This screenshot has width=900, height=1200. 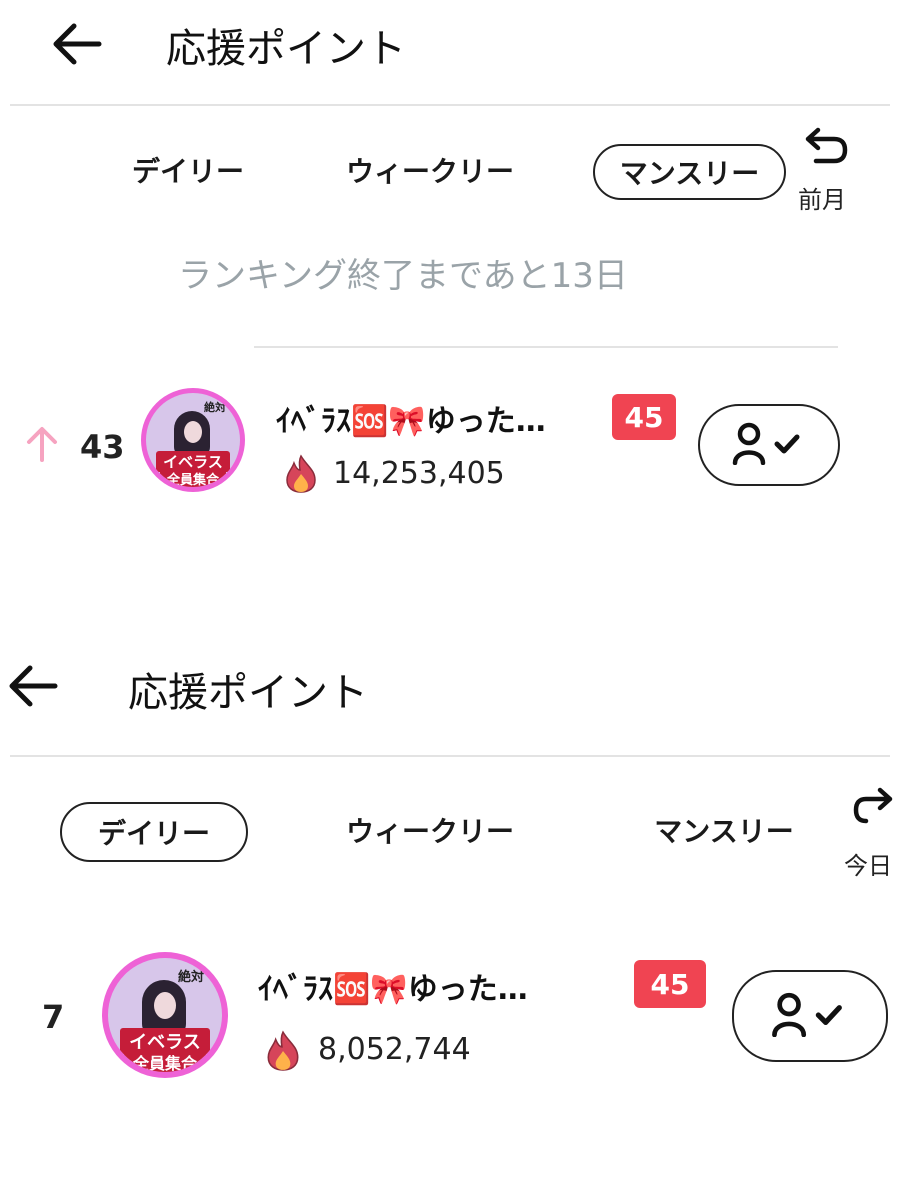 I want to click on rank-number: 7, so click(x=53, y=1017).